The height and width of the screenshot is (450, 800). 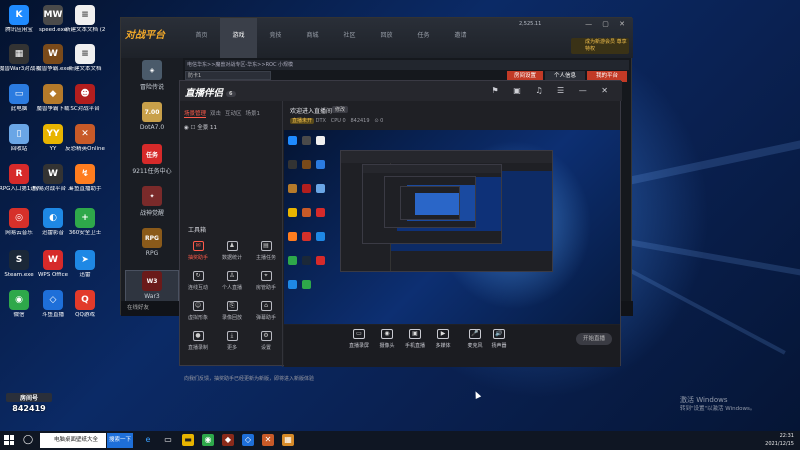 What do you see at coordinates (168, 440) in the screenshot?
I see `file-explorer-icon: ▭` at bounding box center [168, 440].